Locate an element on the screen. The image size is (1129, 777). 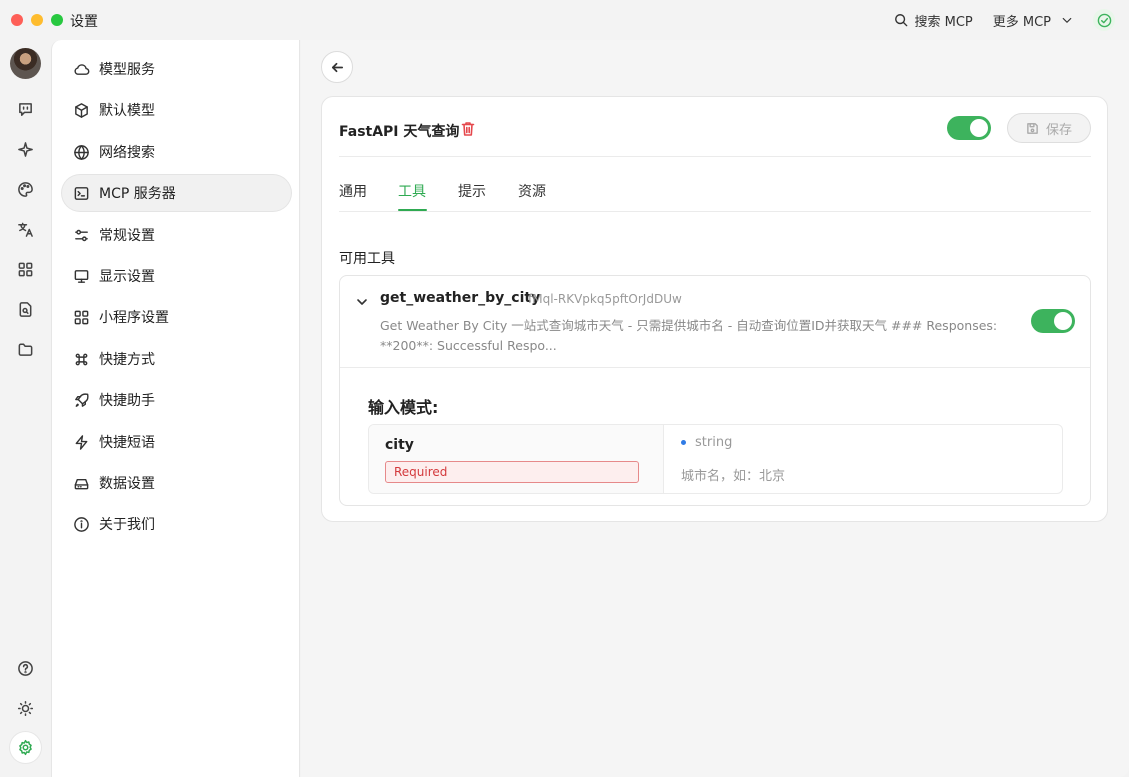
type-dot-icon is located at coordinates (683, 442).